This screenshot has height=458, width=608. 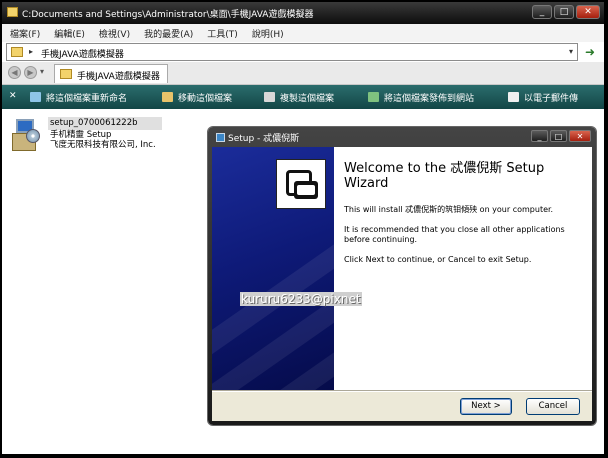 I want to click on task-move: 移動這個檔案, so click(x=197, y=97).